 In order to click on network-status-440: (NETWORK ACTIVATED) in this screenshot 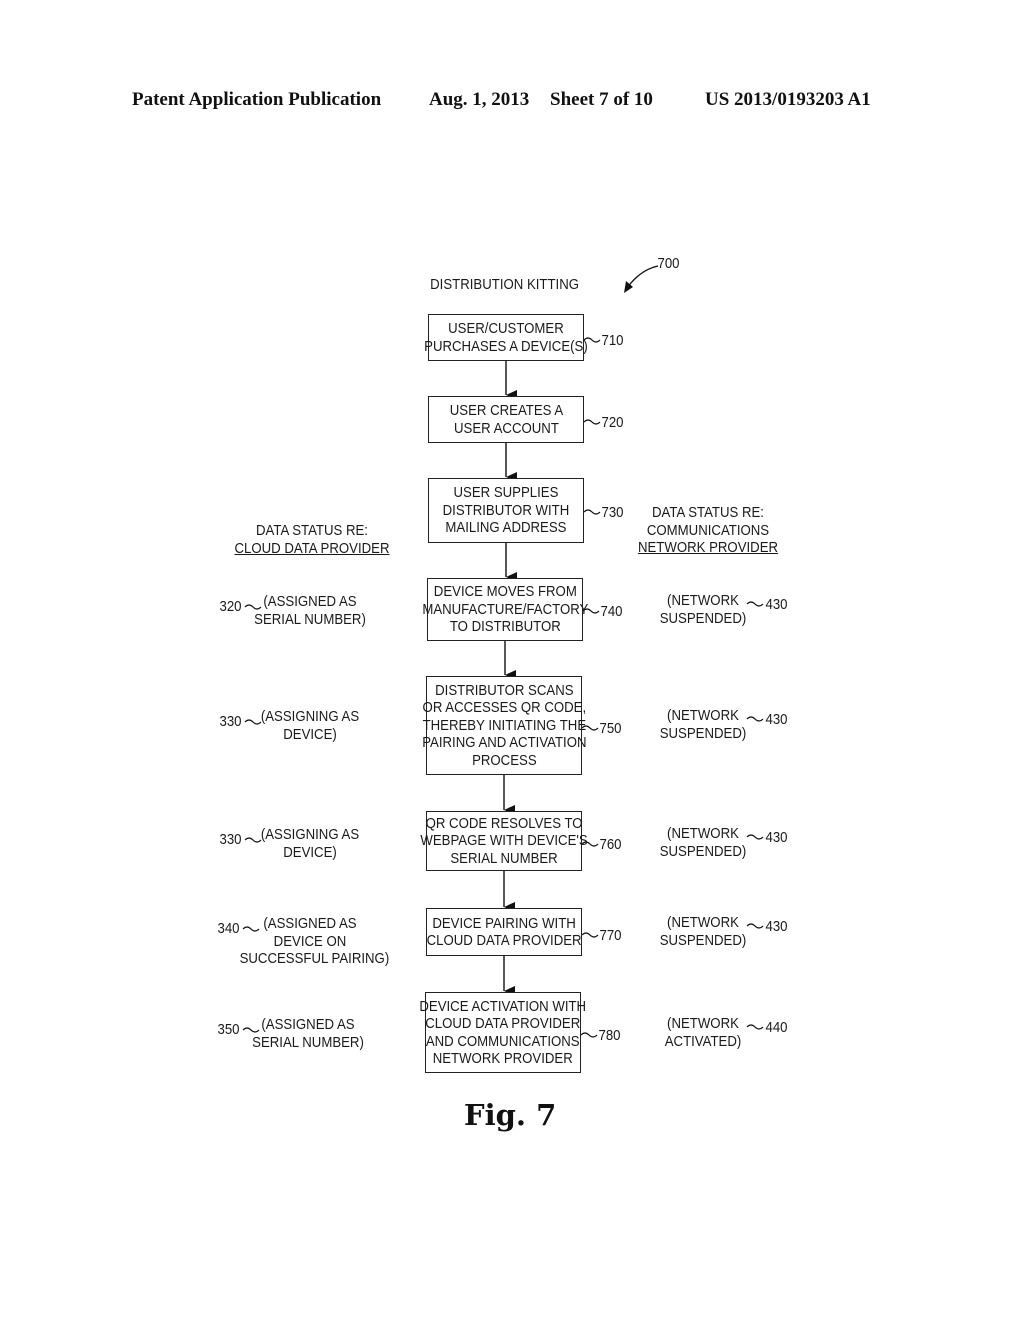, I will do `click(703, 1032)`.